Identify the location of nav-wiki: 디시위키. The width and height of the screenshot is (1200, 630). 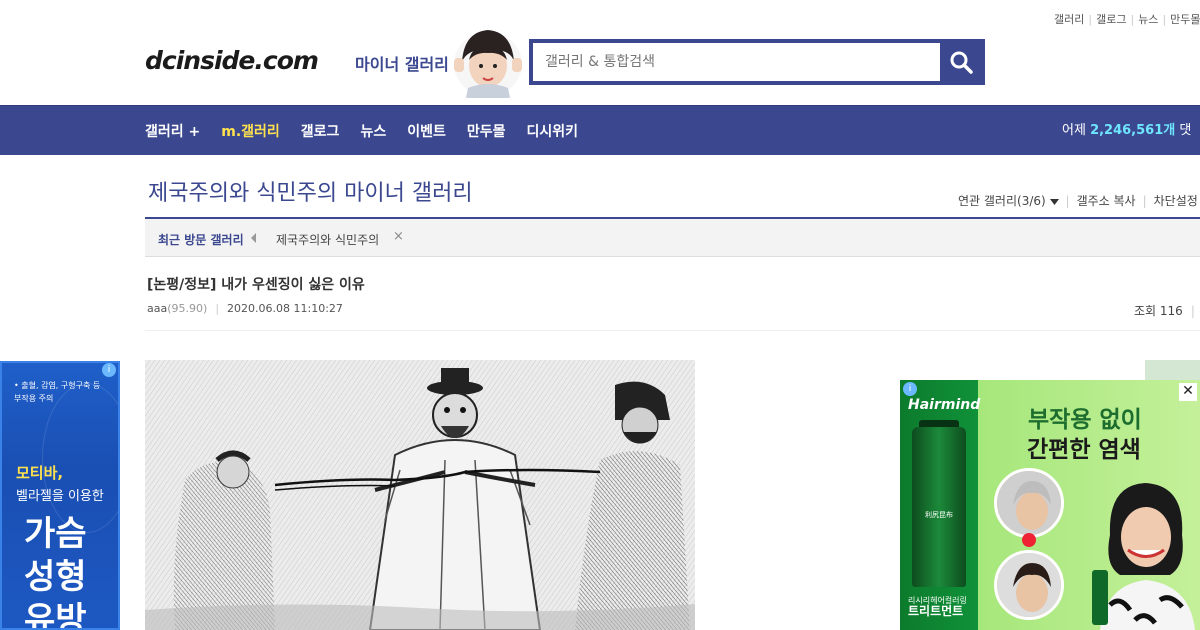
(552, 131).